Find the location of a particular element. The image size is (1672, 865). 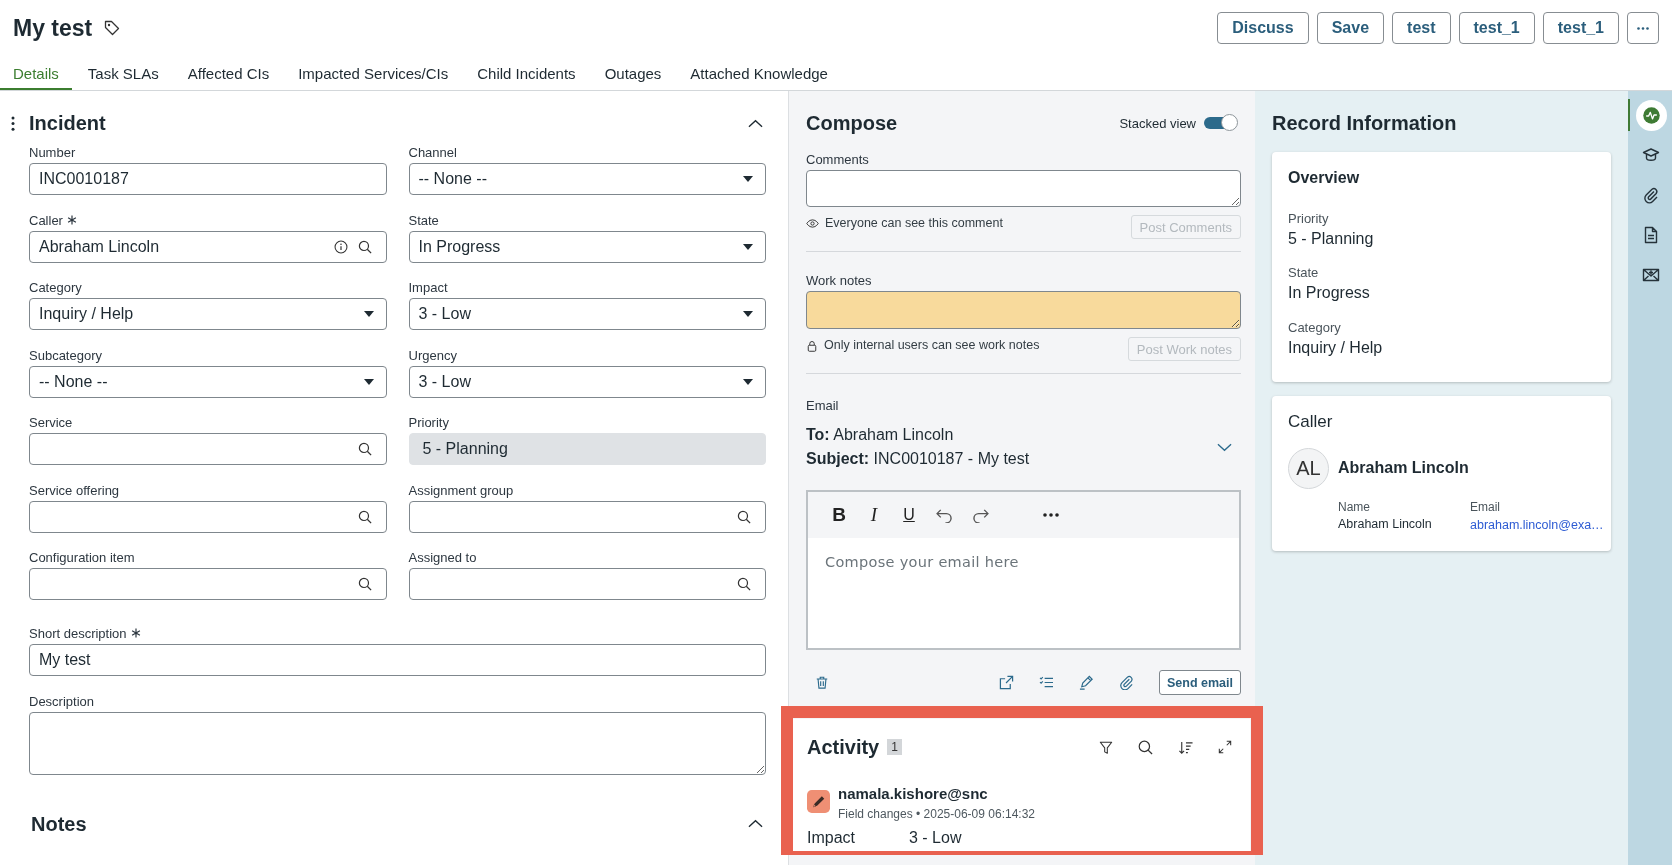

work-notes-field is located at coordinates (1023, 310).